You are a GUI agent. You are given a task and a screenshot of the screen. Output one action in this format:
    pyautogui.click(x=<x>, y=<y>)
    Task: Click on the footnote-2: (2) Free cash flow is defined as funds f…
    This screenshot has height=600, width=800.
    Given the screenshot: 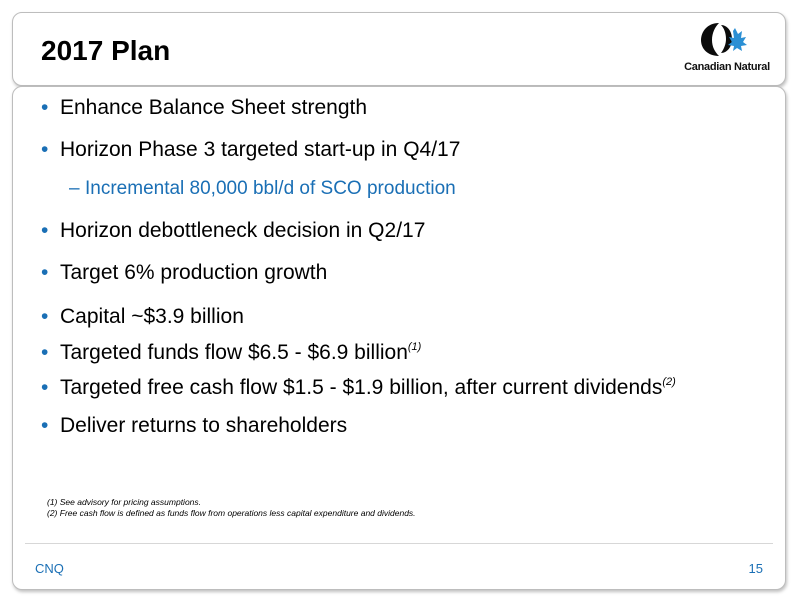 What is the action you would take?
    pyautogui.click(x=231, y=513)
    